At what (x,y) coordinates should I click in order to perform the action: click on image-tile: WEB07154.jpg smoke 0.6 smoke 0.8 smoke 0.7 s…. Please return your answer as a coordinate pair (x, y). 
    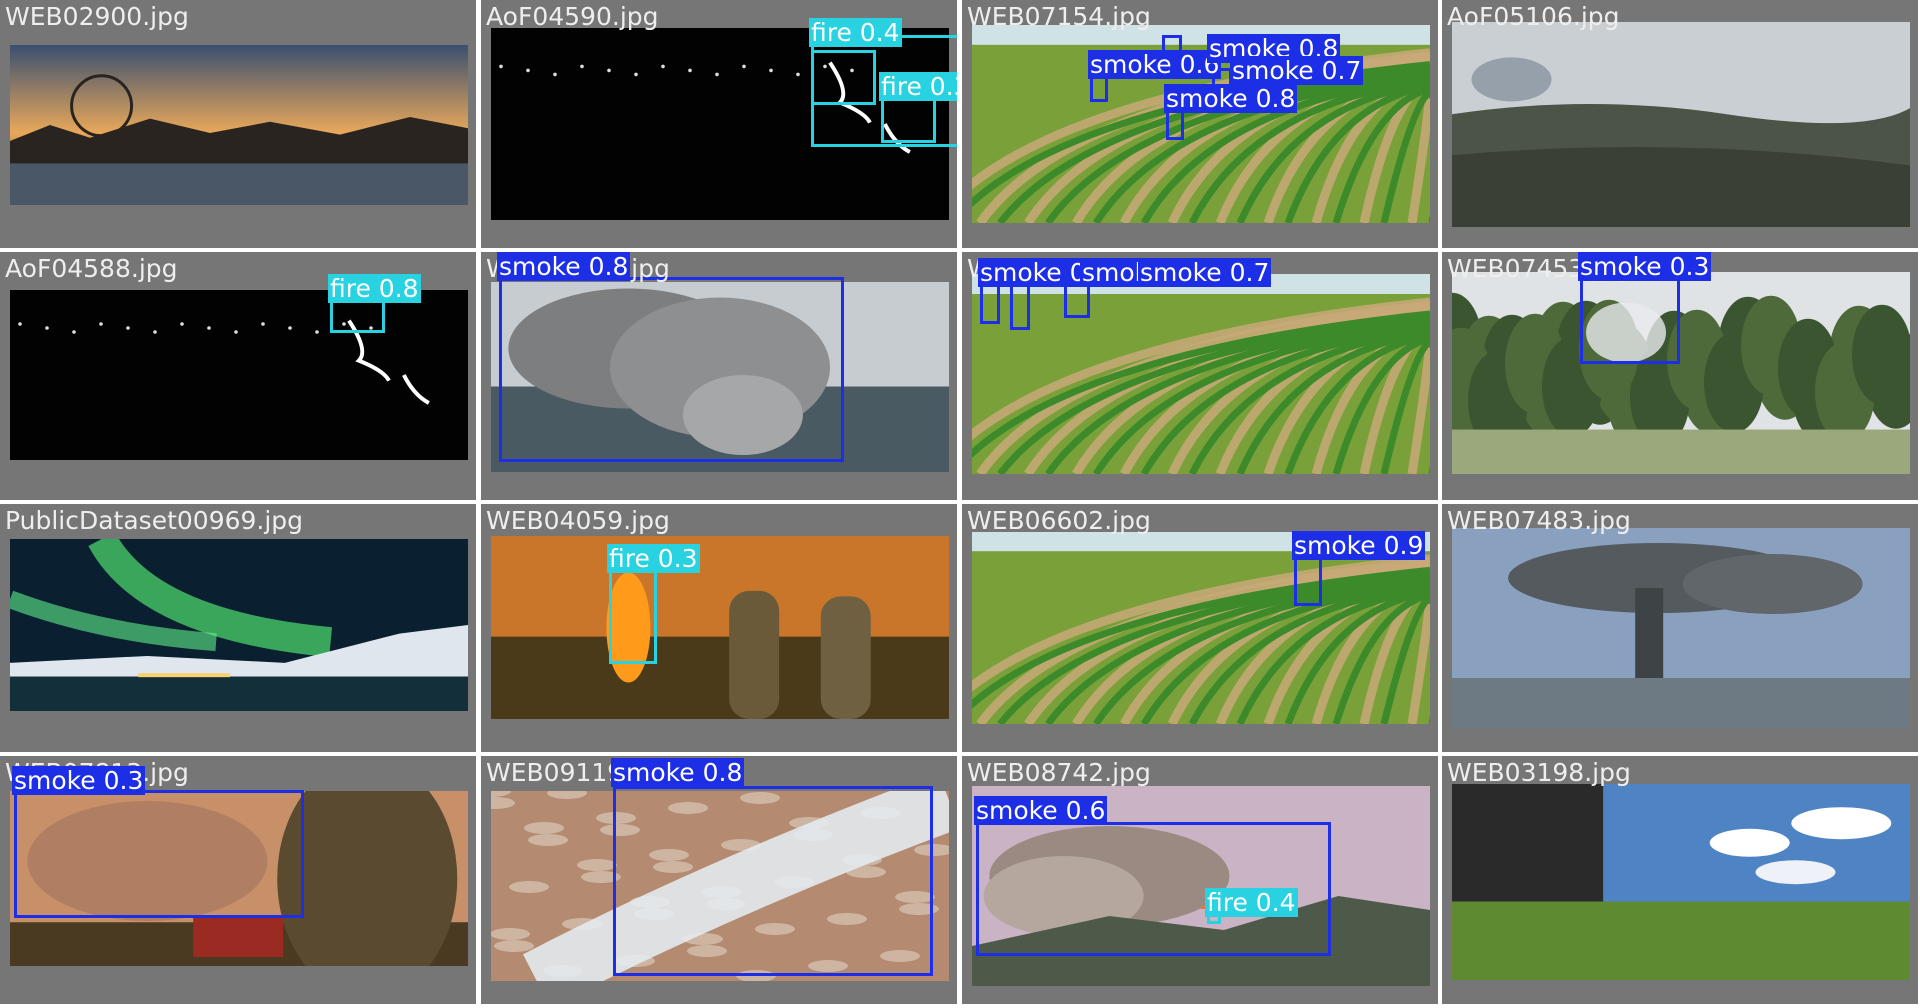
    Looking at the image, I should click on (1200, 124).